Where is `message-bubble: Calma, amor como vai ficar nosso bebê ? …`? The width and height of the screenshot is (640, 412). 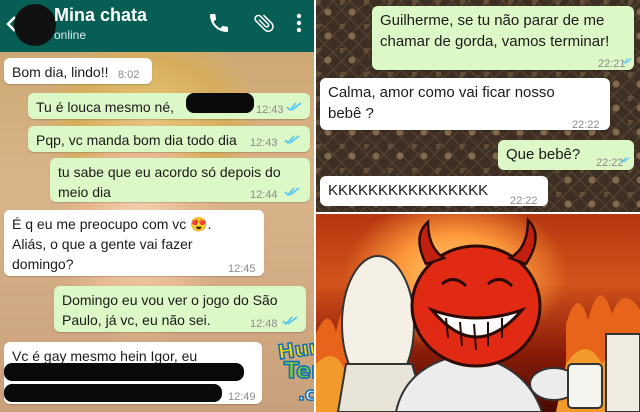 message-bubble: Calma, amor como vai ficar nosso bebê ? … is located at coordinates (465, 104).